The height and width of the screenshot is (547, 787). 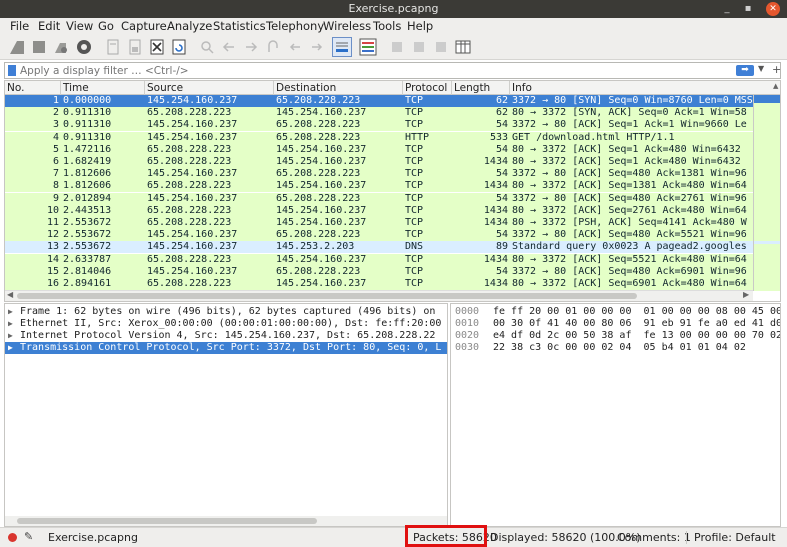 What do you see at coordinates (295, 47) in the screenshot?
I see `go-first-packet-icon` at bounding box center [295, 47].